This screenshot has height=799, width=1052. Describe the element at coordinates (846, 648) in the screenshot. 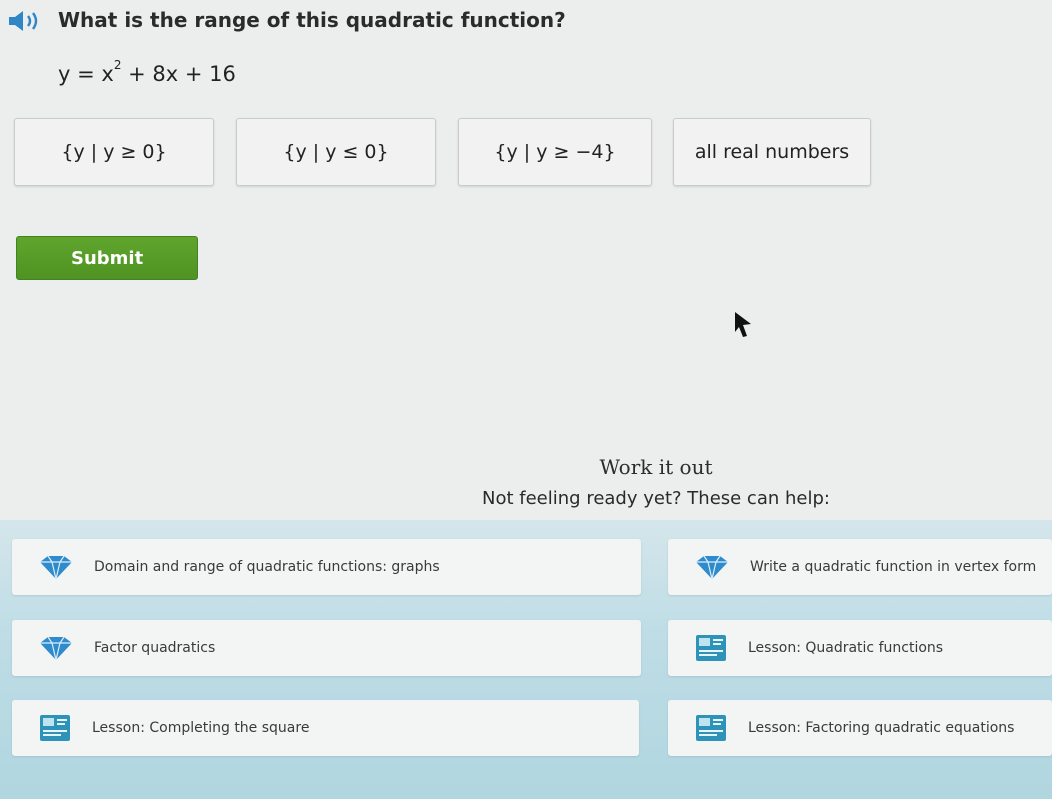

I see `help-item-label: Lesson: Quadratic functions` at that location.